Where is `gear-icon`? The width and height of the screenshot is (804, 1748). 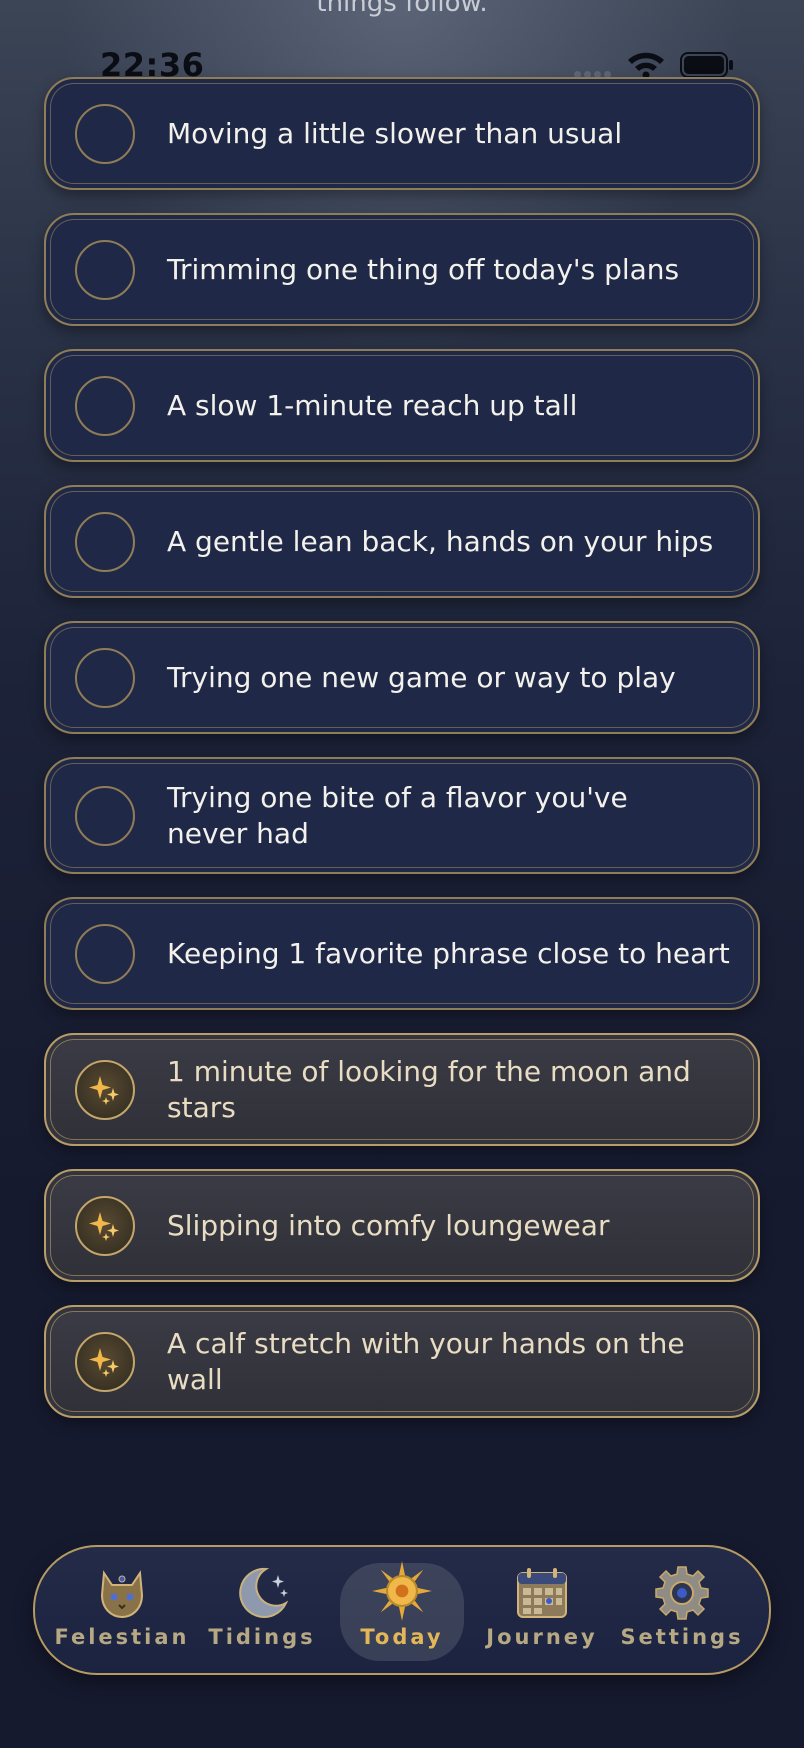 gear-icon is located at coordinates (682, 1593).